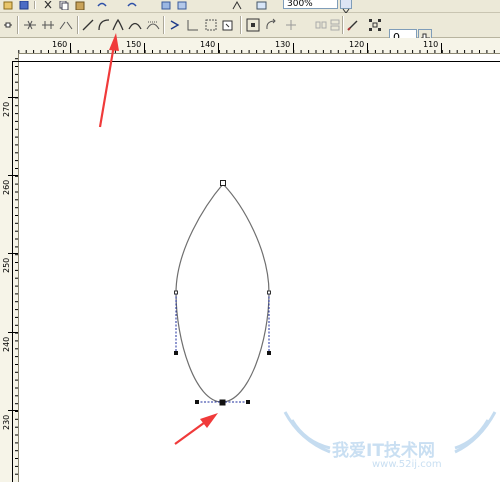 The image size is (500, 482). What do you see at coordinates (80, 5) in the screenshot?
I see `paste-icon` at bounding box center [80, 5].